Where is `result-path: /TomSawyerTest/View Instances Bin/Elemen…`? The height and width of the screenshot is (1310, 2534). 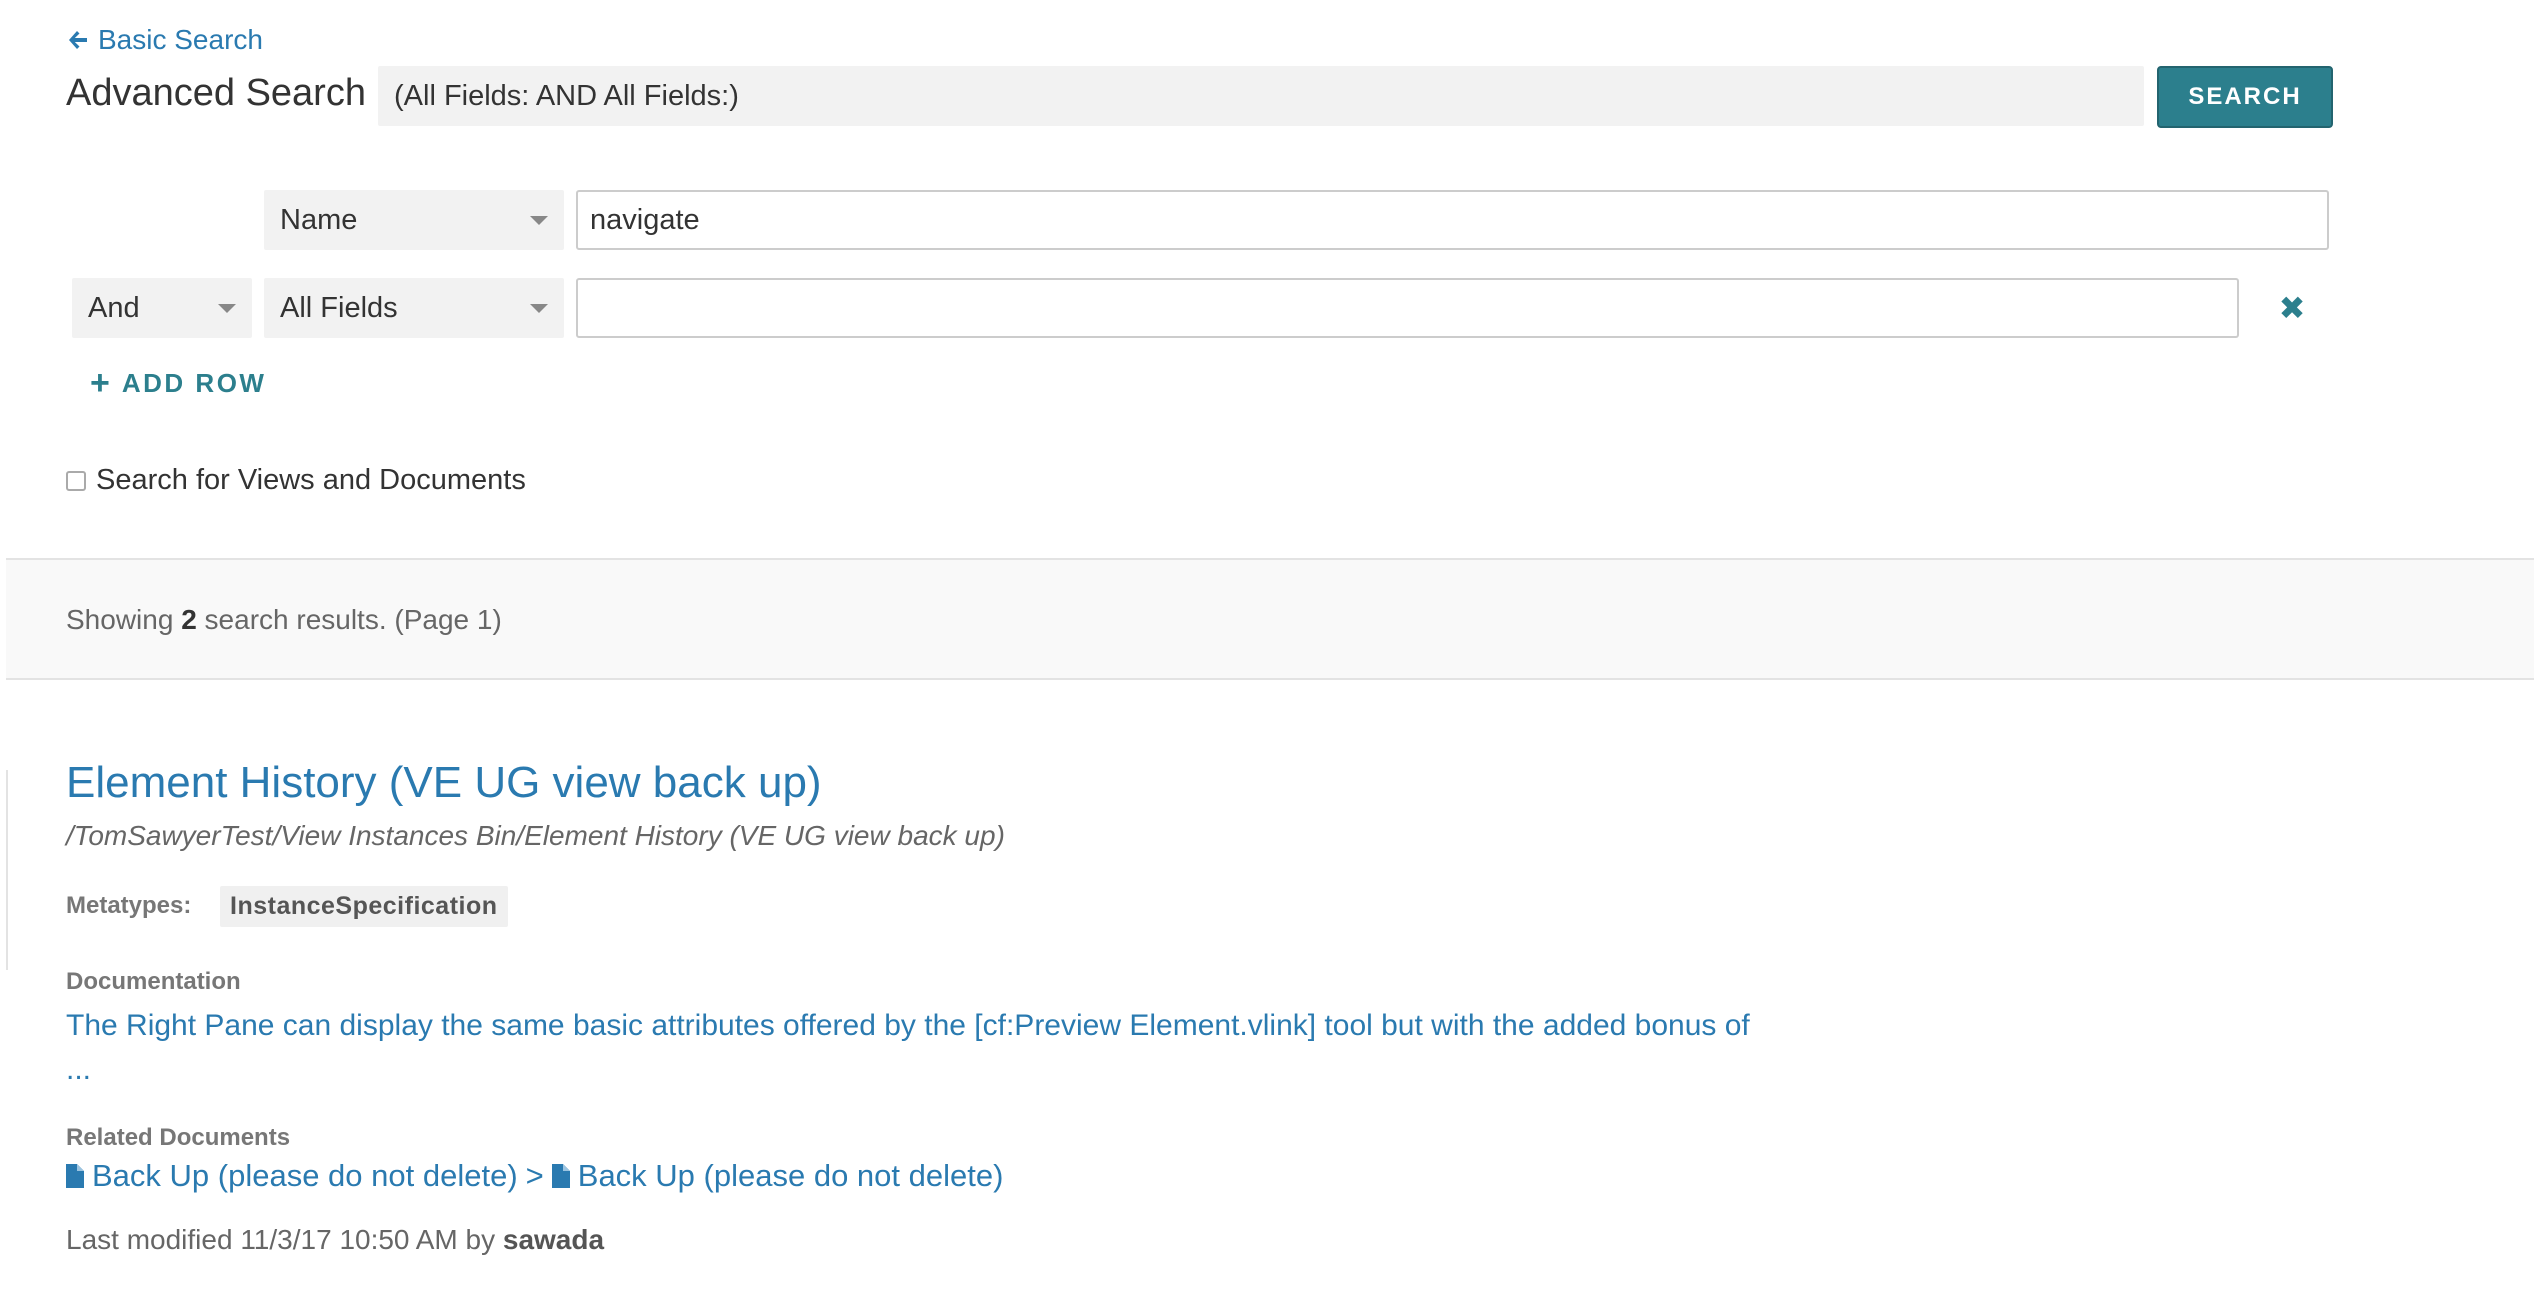
result-path: /TomSawyerTest/View Instances Bin/Elemen… is located at coordinates (535, 835).